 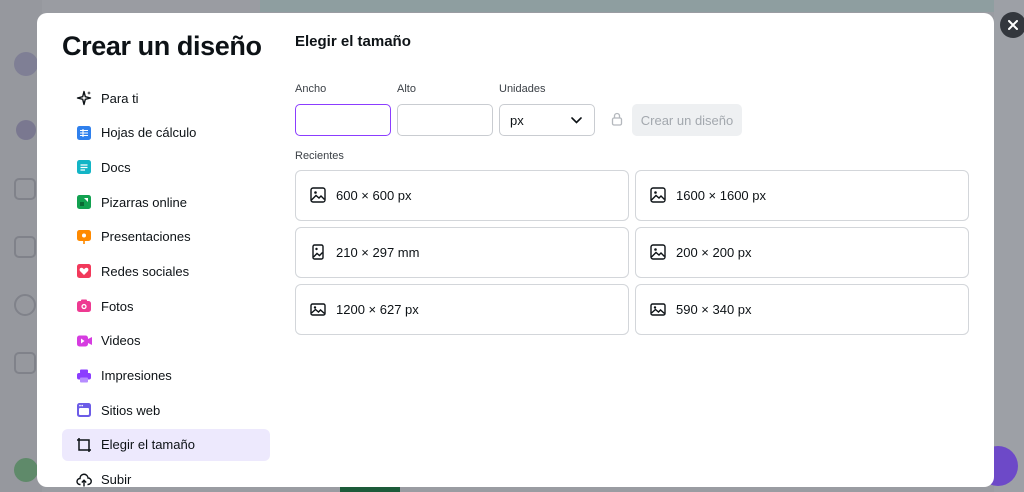 What do you see at coordinates (462, 252) in the screenshot?
I see `recent-size-card: 210 × 297 mm` at bounding box center [462, 252].